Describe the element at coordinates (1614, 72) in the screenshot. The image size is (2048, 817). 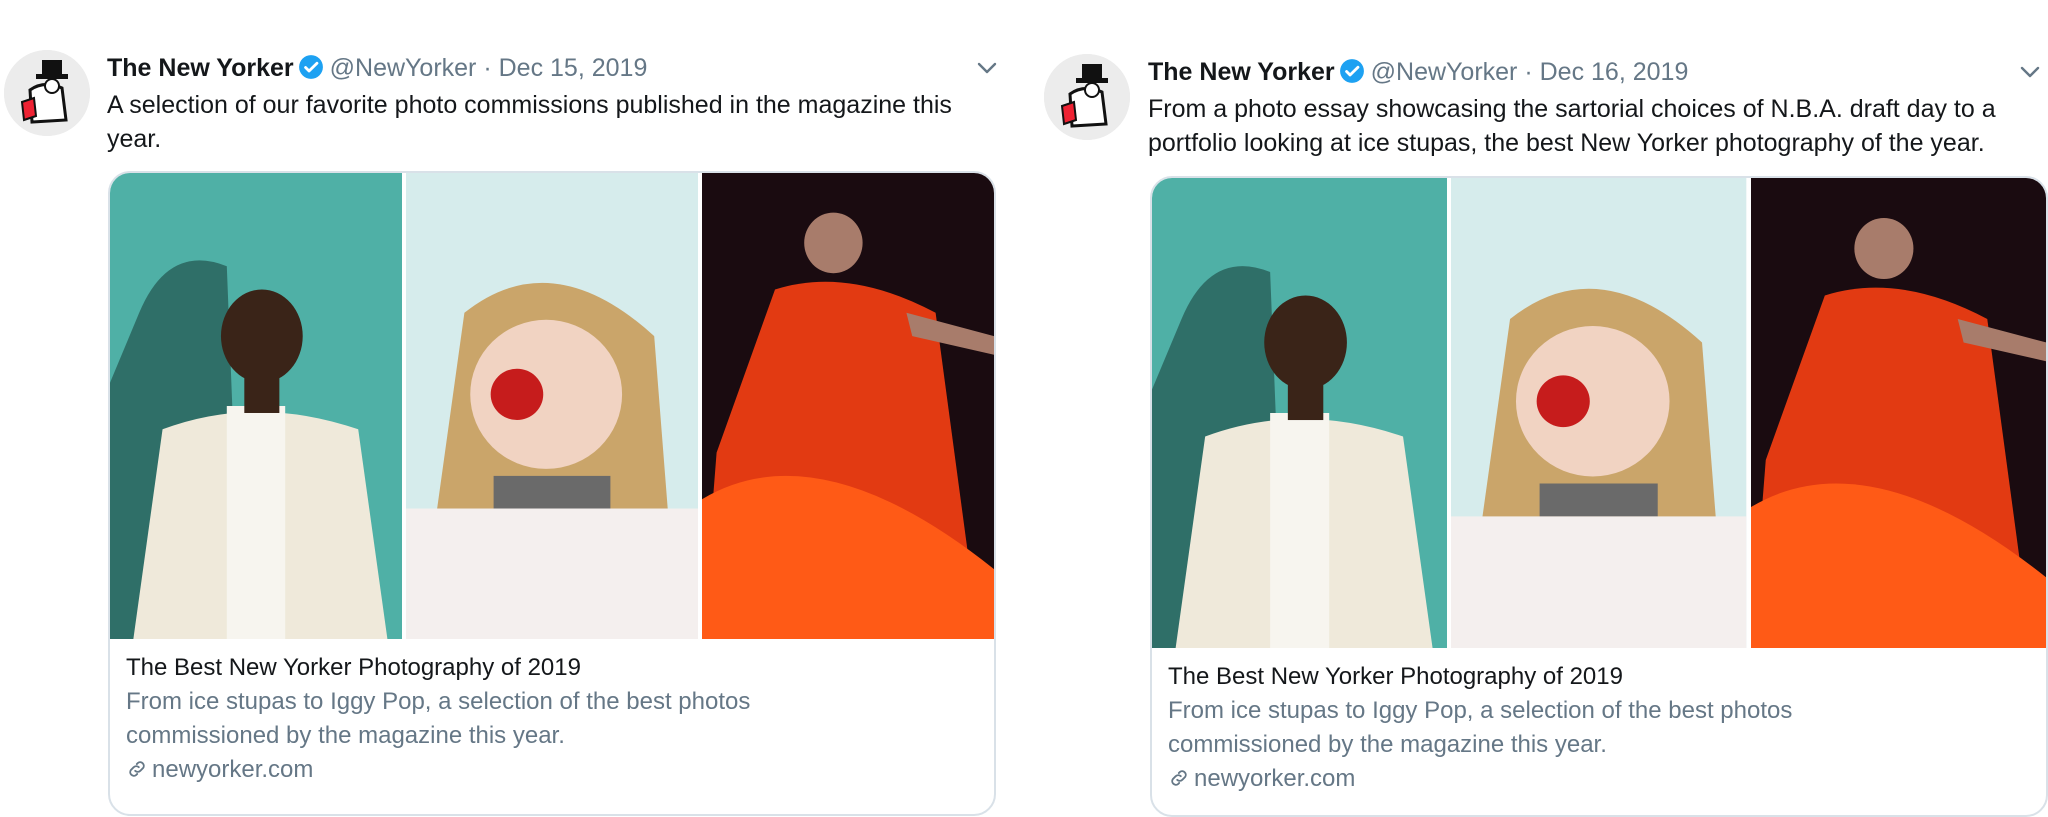
I see `tweet-date: Dec 16, 2019` at that location.